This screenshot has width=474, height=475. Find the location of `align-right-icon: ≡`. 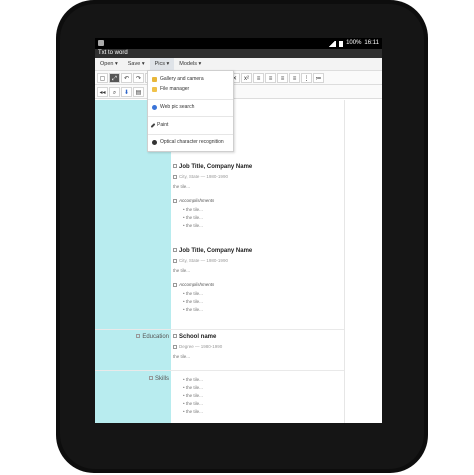

align-right-icon: ≡ is located at coordinates (282, 77).